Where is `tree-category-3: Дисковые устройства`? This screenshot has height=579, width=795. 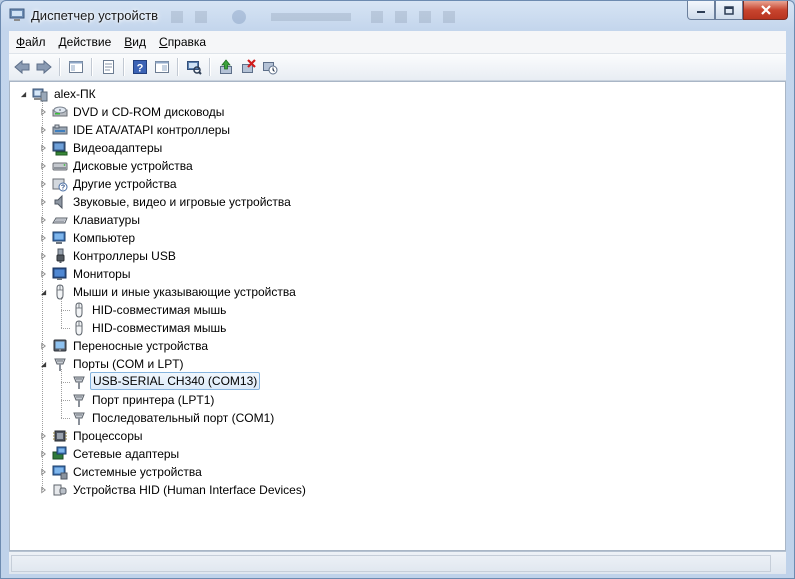
tree-category-3: Дисковые устройства is located at coordinates (397, 166).